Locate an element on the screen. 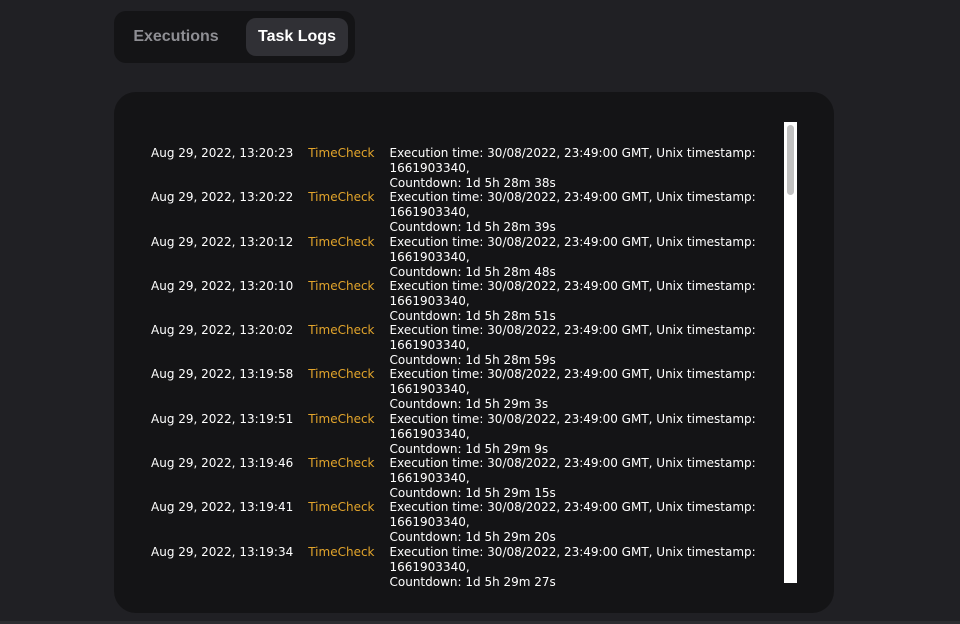  log-date: Aug 29, 2022, 13:19:34 is located at coordinates (222, 551).